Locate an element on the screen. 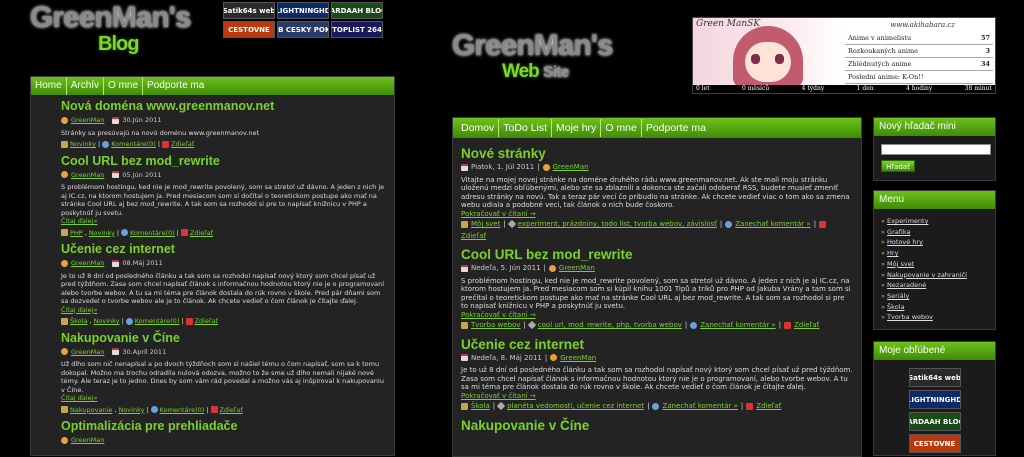 The width and height of the screenshot is (1024, 457). left-nav: Home Archív O mne Podporte ma is located at coordinates (212, 86).